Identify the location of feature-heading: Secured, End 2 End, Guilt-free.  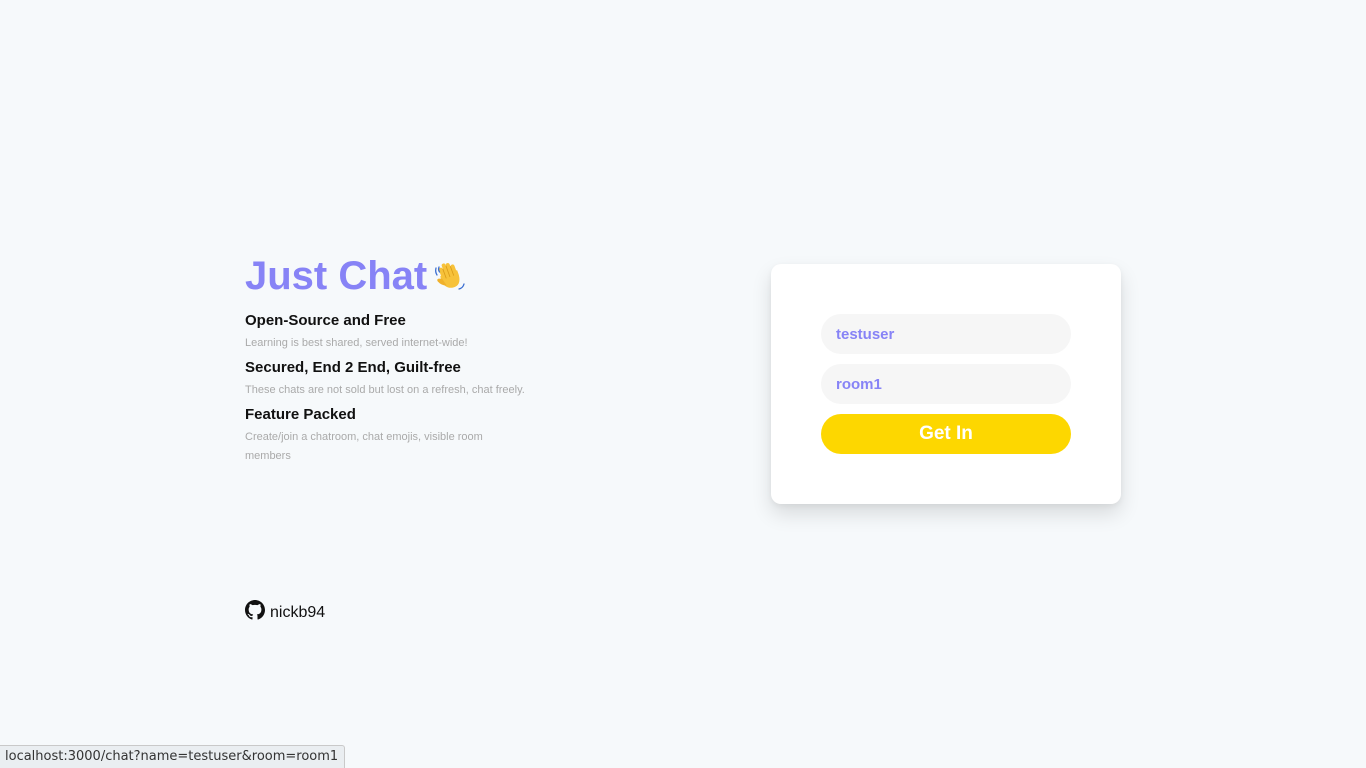
(353, 367).